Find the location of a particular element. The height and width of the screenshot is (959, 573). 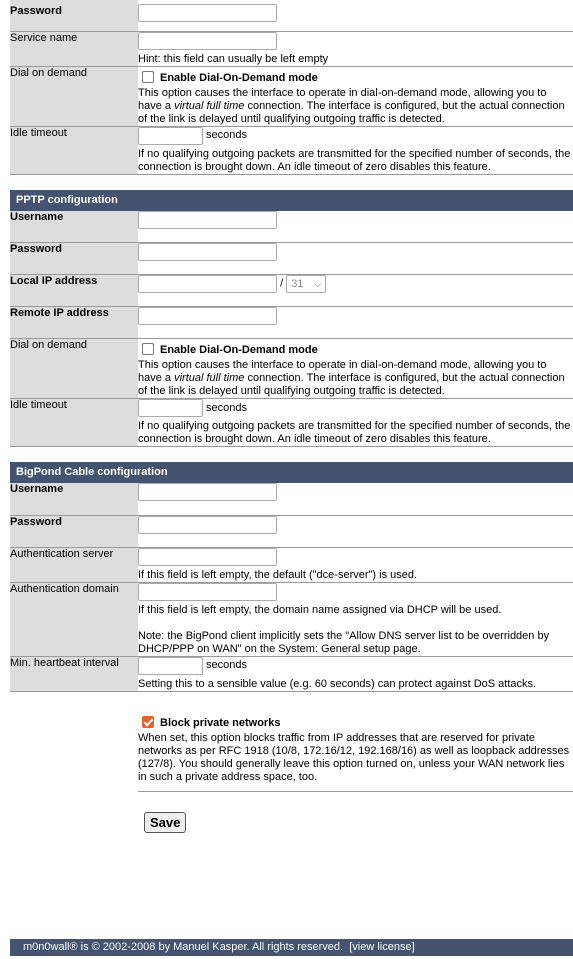

save-row: Save is located at coordinates (291, 812).